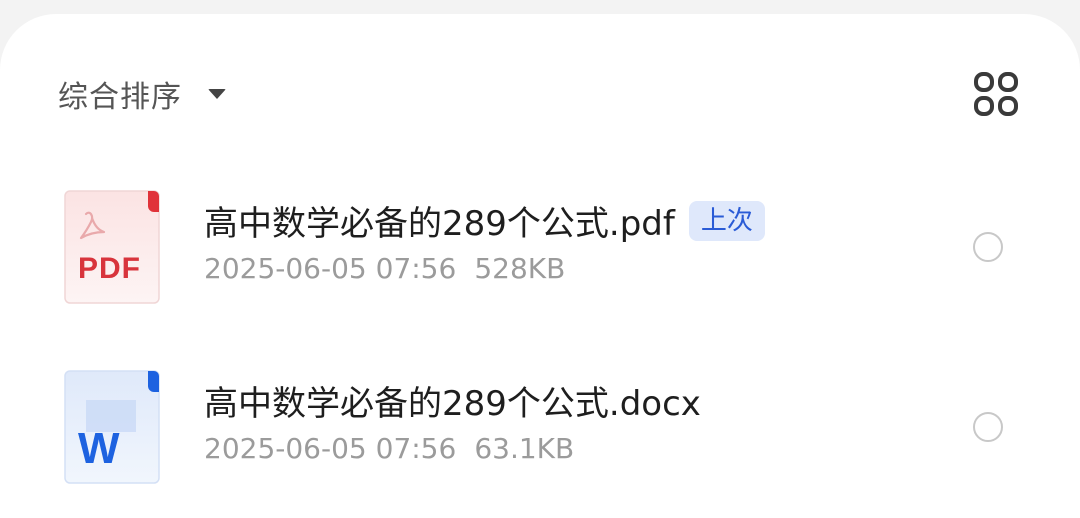 The image size is (1080, 518). I want to click on word-icon-label: W, so click(99, 448).